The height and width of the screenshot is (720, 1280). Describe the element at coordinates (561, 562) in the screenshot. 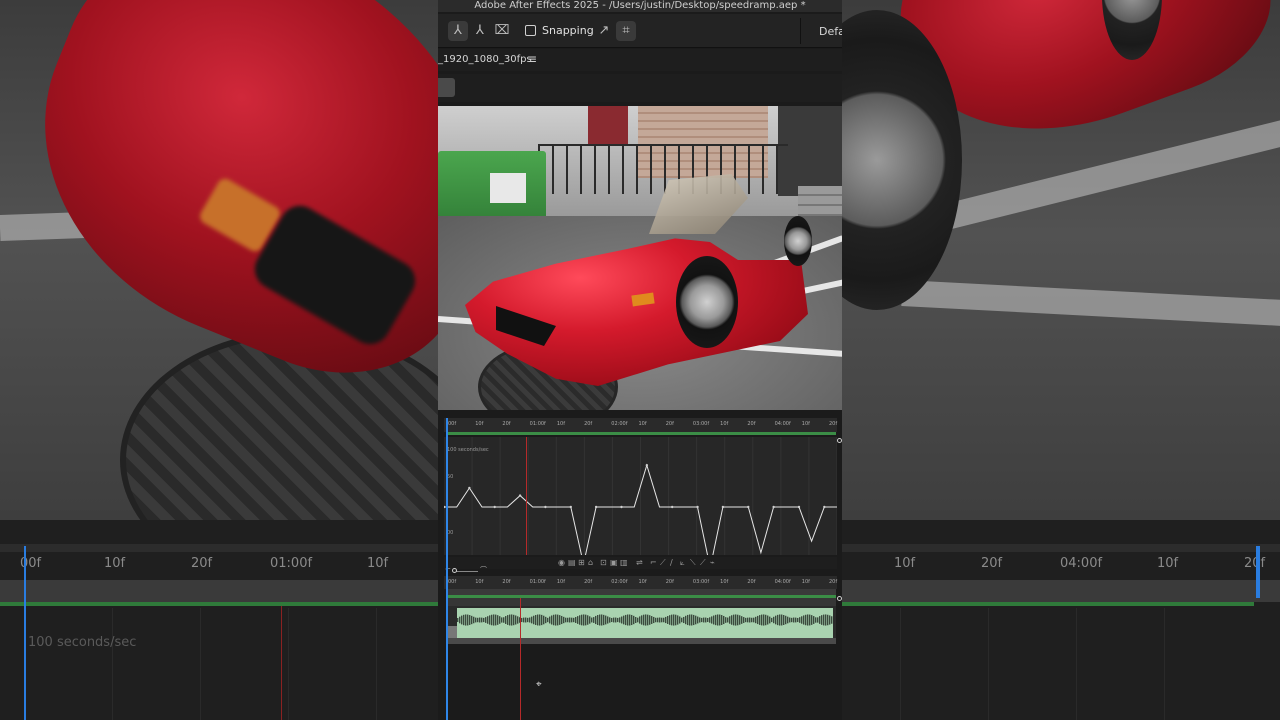

I see `eye-icon: ◉` at that location.